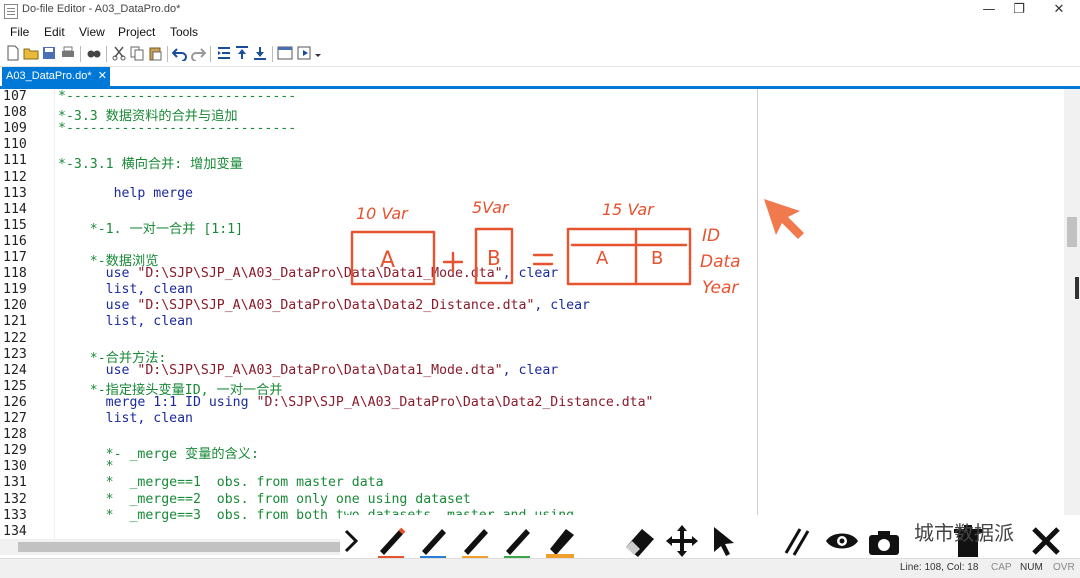 The height and width of the screenshot is (578, 1080). Describe the element at coordinates (92, 32) in the screenshot. I see `menu-view: View` at that location.